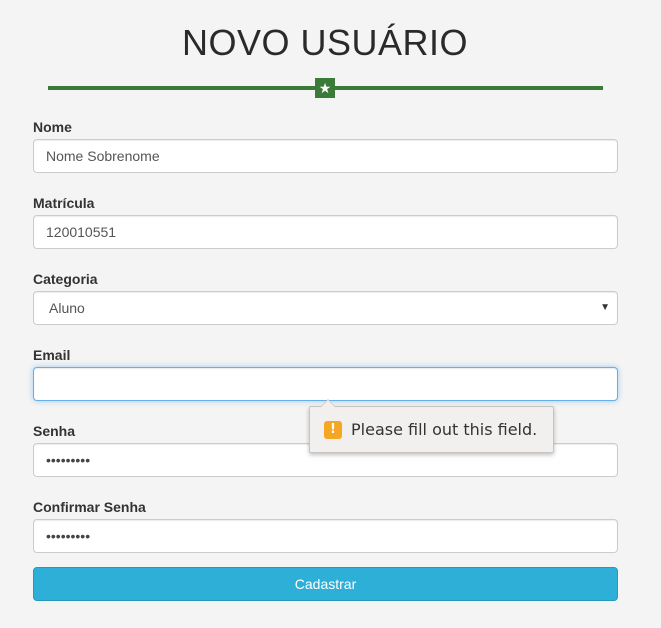 The width and height of the screenshot is (661, 628). I want to click on email-label: Email, so click(52, 355).